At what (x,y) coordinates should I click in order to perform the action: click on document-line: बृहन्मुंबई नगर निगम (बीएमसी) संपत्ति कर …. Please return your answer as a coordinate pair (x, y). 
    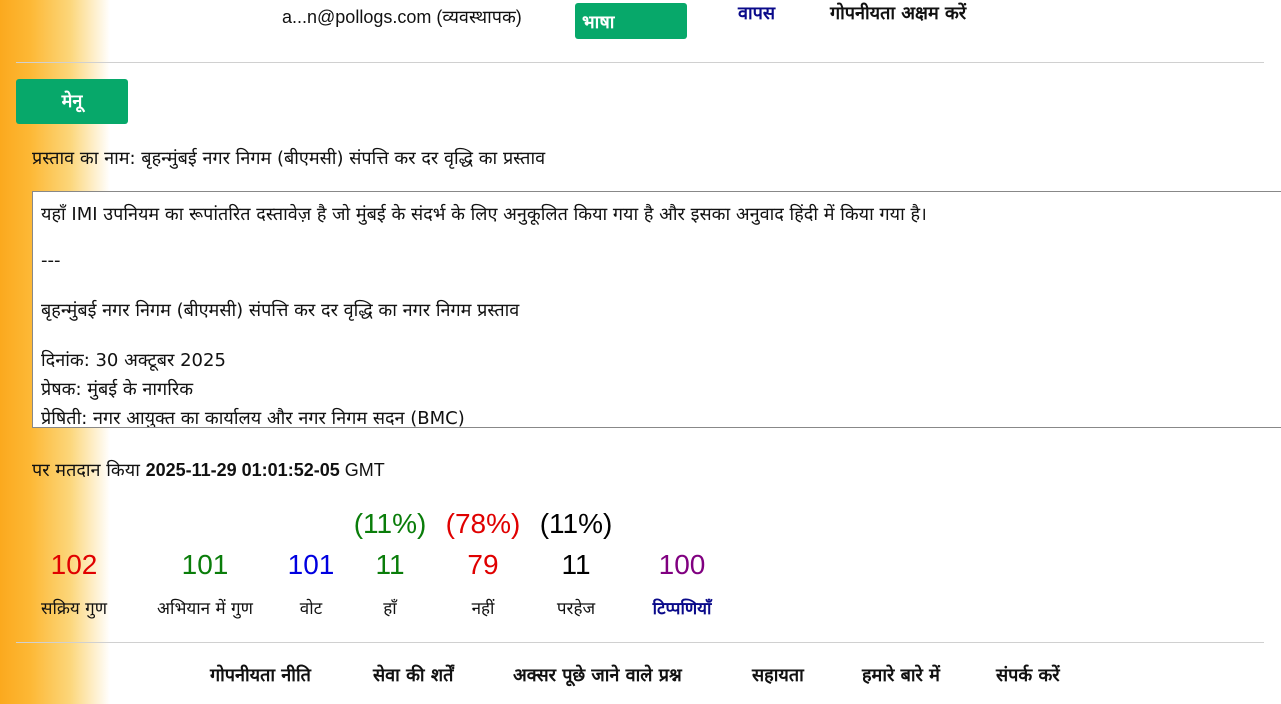
    Looking at the image, I should click on (280, 310).